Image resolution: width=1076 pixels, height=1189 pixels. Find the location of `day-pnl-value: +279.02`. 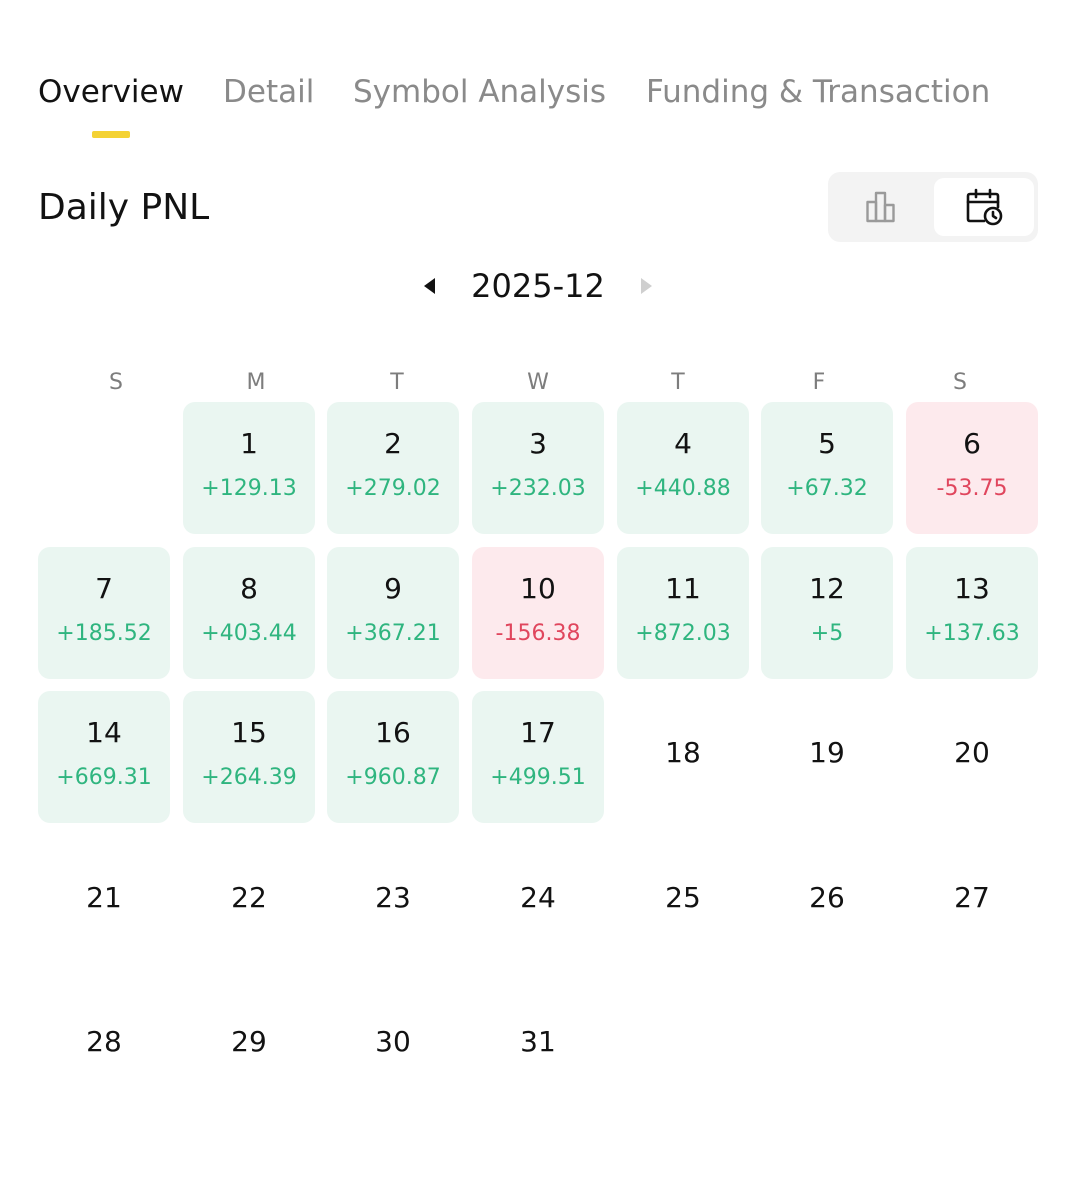

day-pnl-value: +279.02 is located at coordinates (393, 488).